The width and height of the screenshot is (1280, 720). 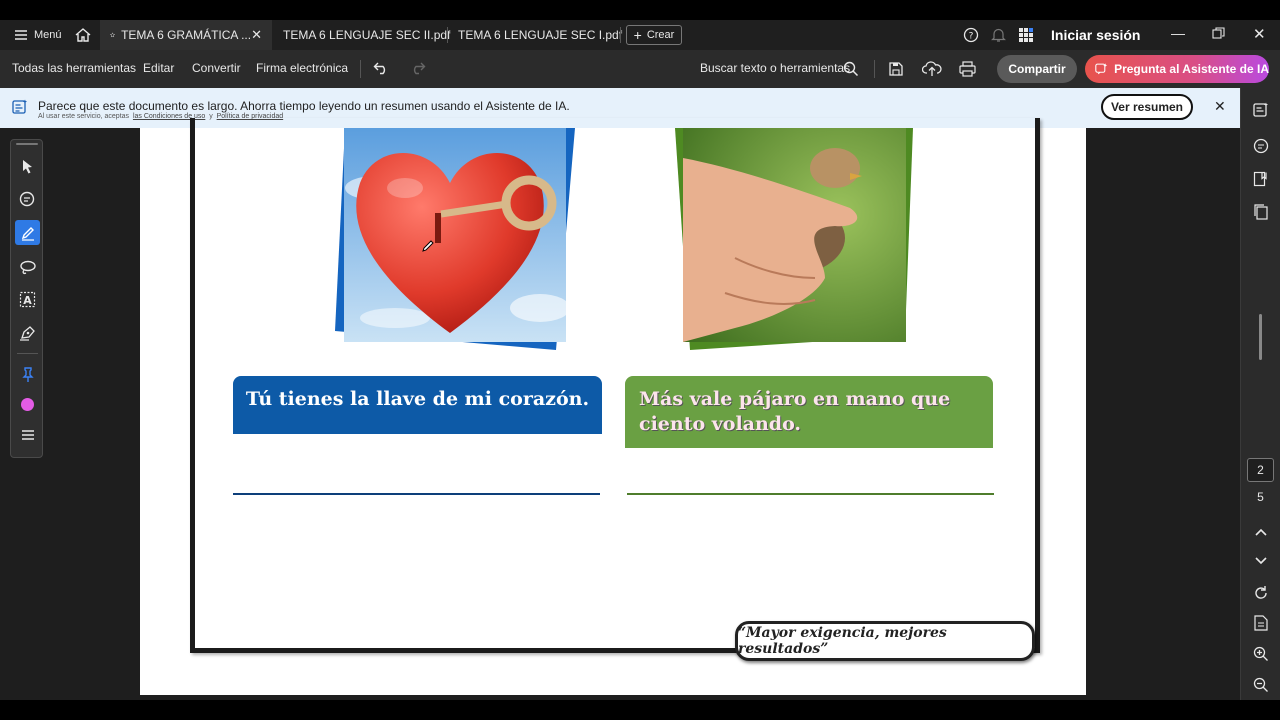 What do you see at coordinates (256, 35) in the screenshot?
I see `close-tab-icon: ✕` at bounding box center [256, 35].